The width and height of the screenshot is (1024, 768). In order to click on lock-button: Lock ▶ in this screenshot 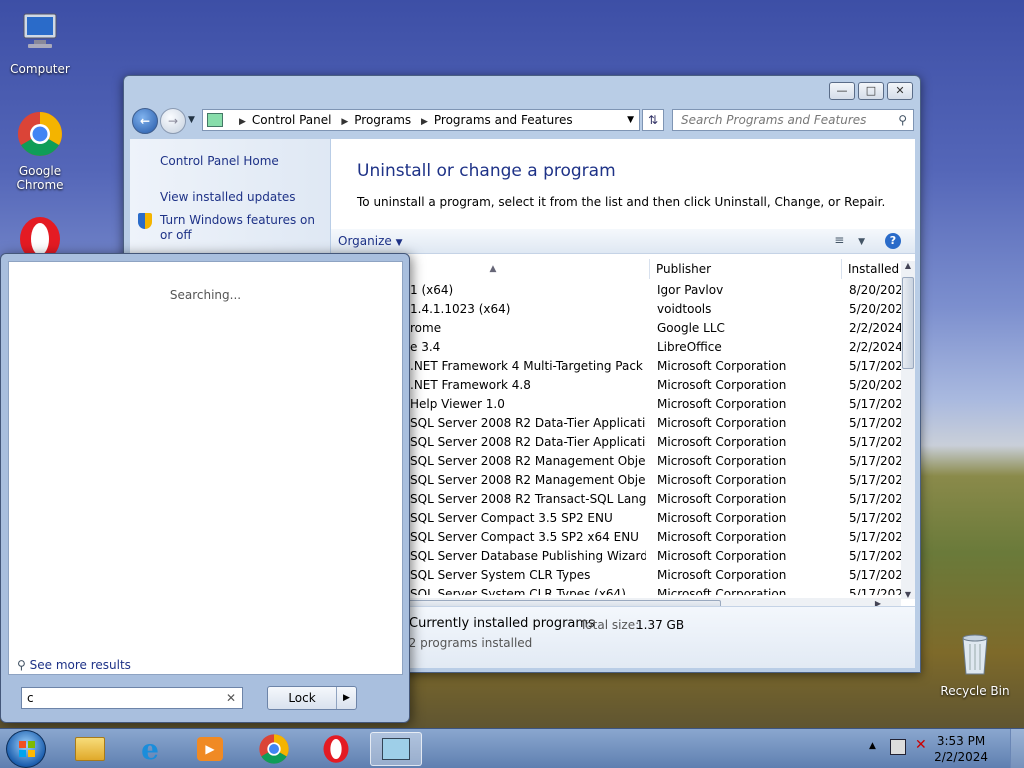, I will do `click(312, 698)`.